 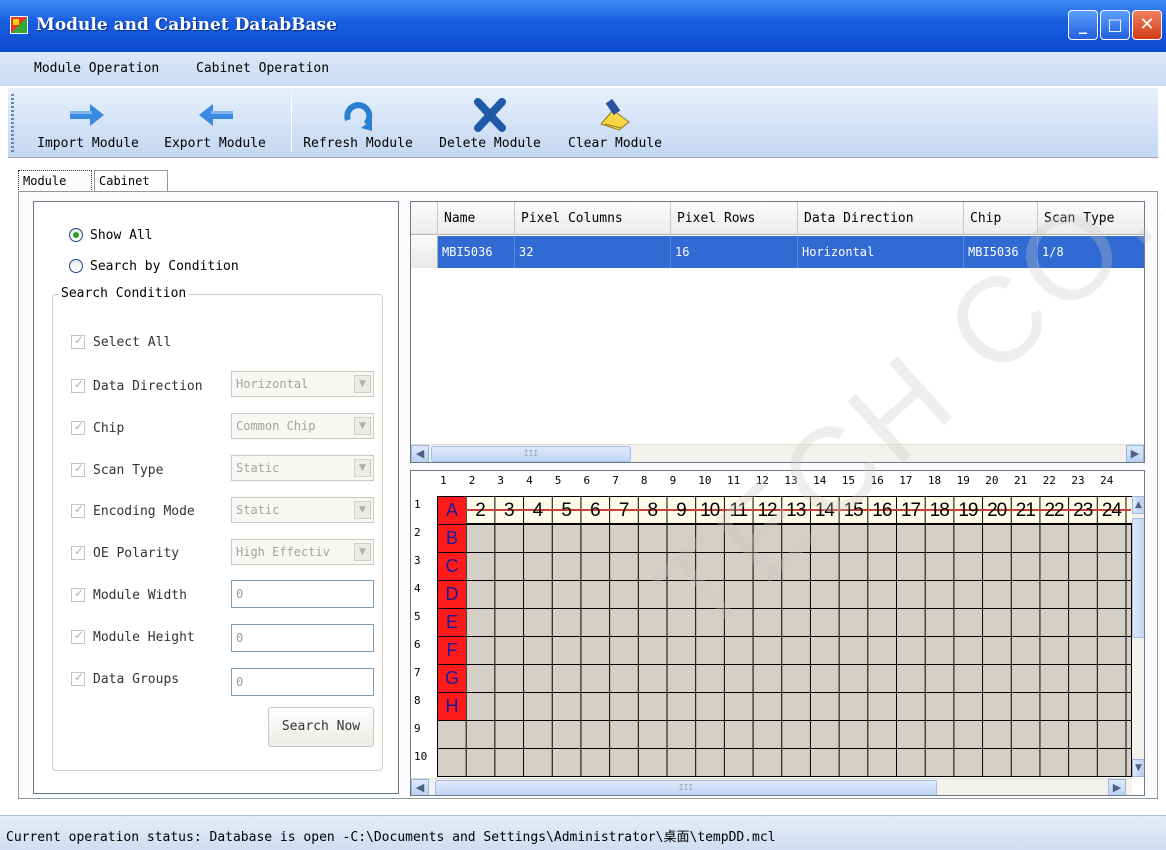 What do you see at coordinates (882, 510) in the screenshot?
I see `pixel-cell: 16` at bounding box center [882, 510].